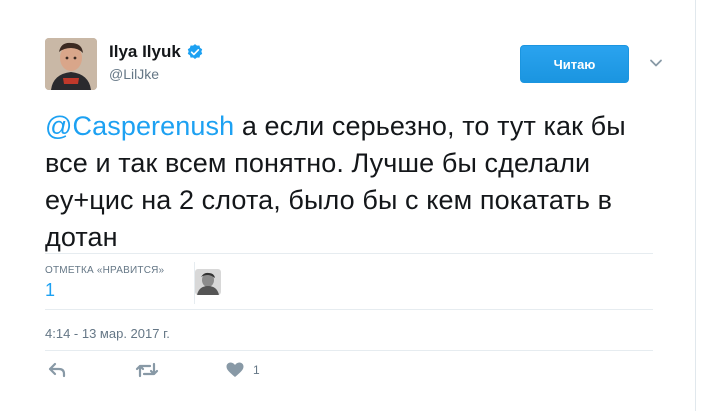  What do you see at coordinates (365, 66) in the screenshot?
I see `tweet-header: Ilya Ilyuk @LilJke Читаю` at bounding box center [365, 66].